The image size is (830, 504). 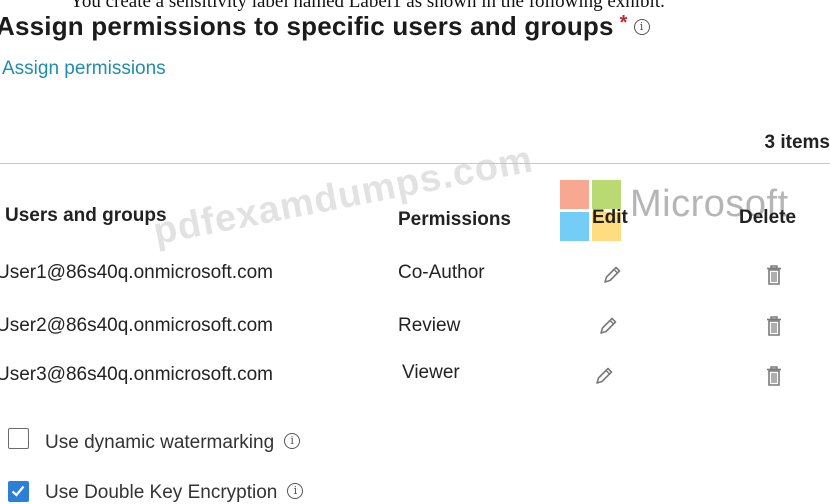 What do you see at coordinates (136, 325) in the screenshot?
I see `table-row-user: User2@86s40q.onmicrosoft.com` at bounding box center [136, 325].